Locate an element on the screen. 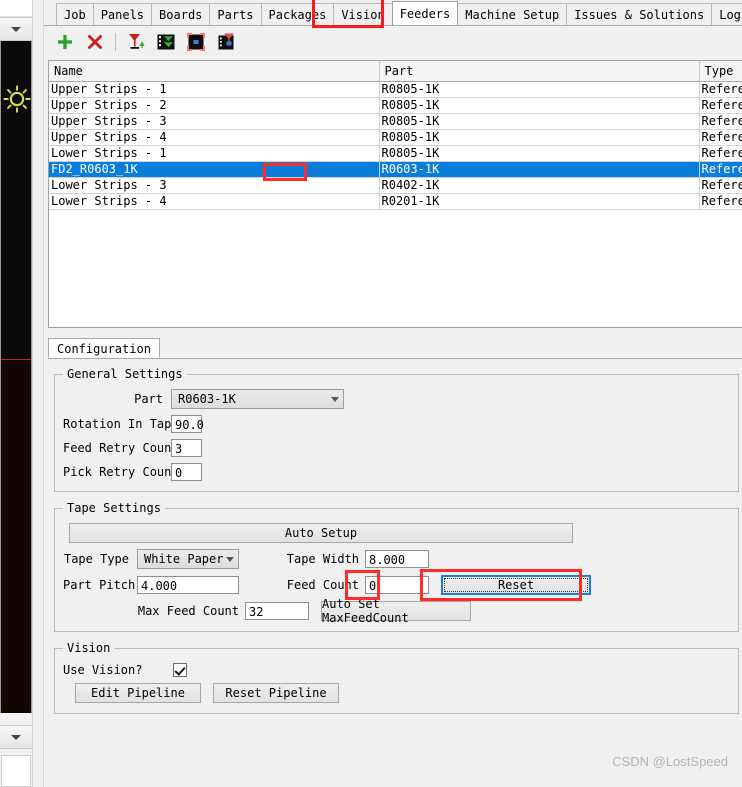  add-feeder-button is located at coordinates (65, 42).